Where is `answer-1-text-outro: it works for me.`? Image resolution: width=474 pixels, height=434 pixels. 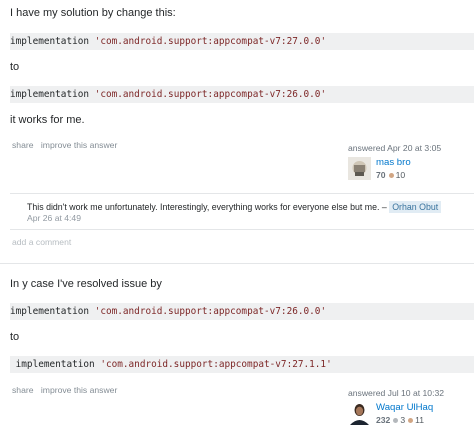 answer-1-text-outro: it works for me. is located at coordinates (47, 120).